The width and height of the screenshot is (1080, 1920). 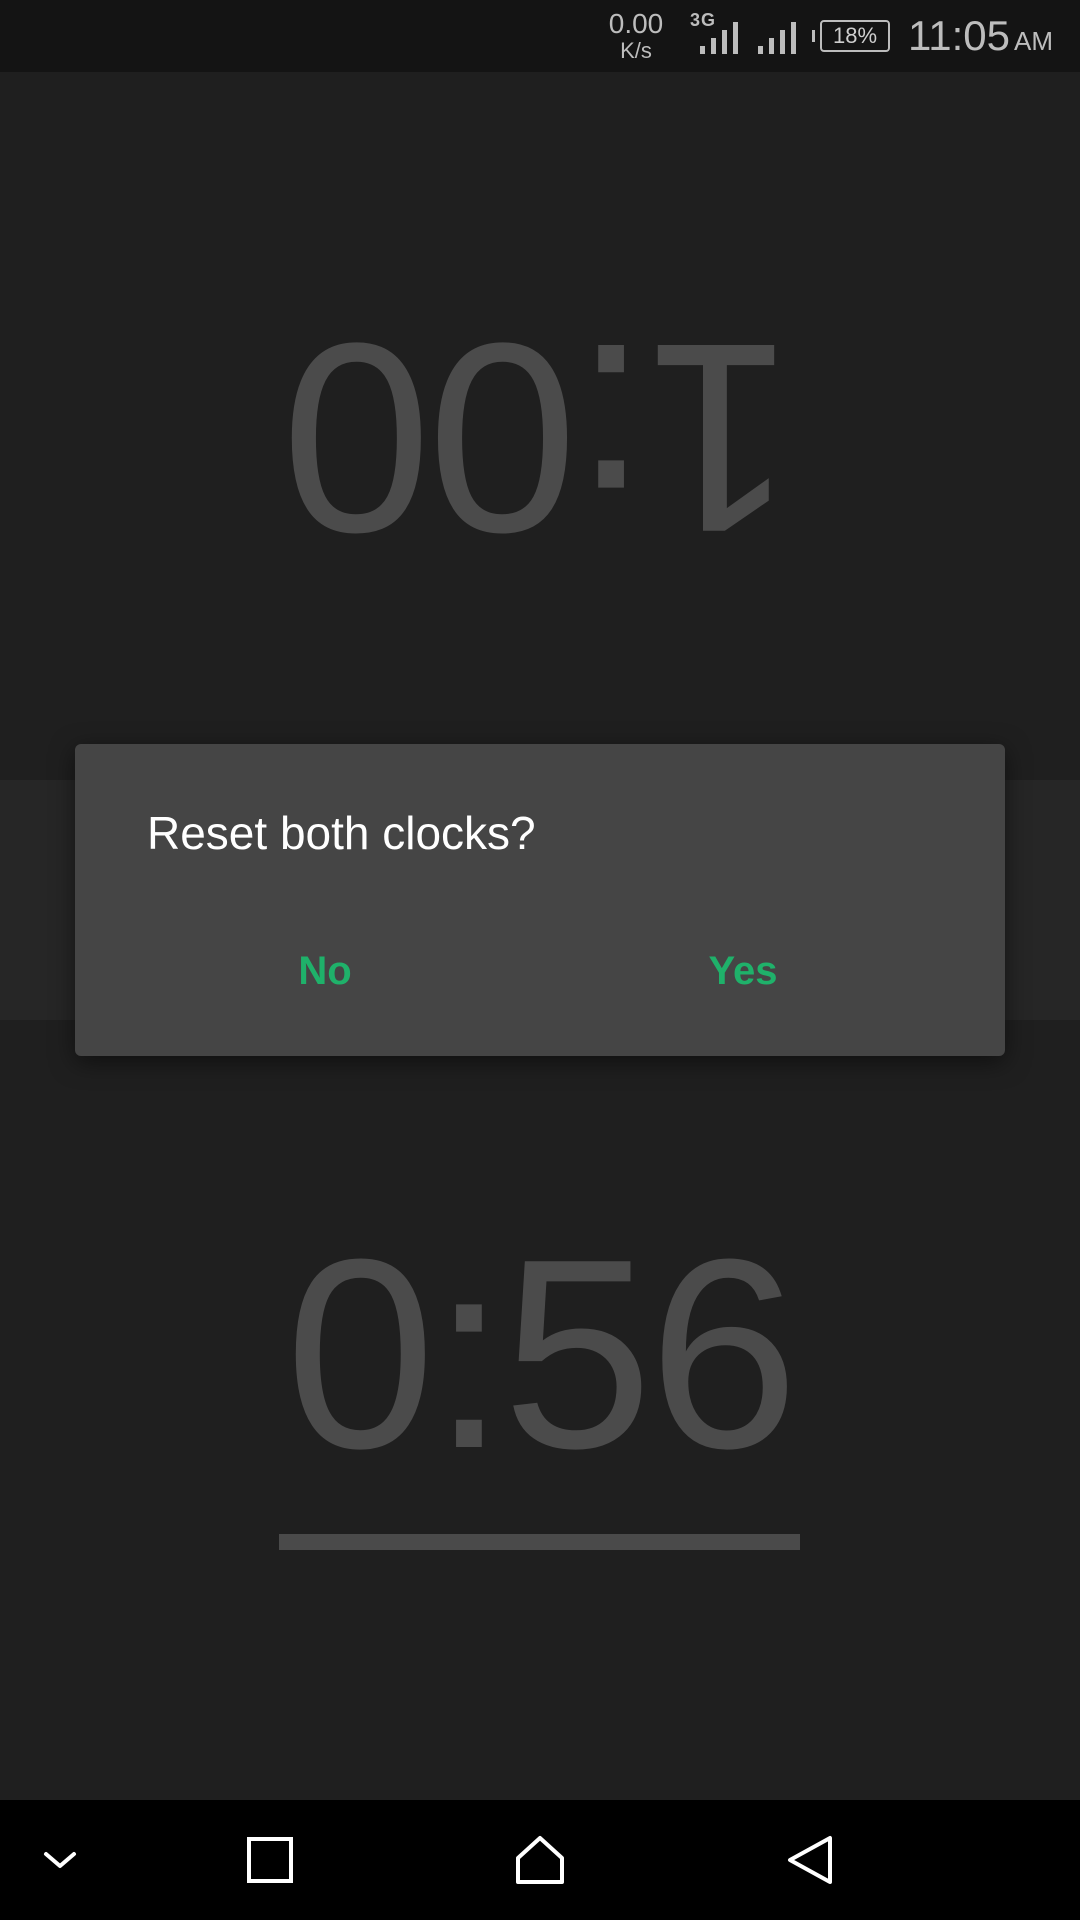 I want to click on battery-tip, so click(x=813, y=36).